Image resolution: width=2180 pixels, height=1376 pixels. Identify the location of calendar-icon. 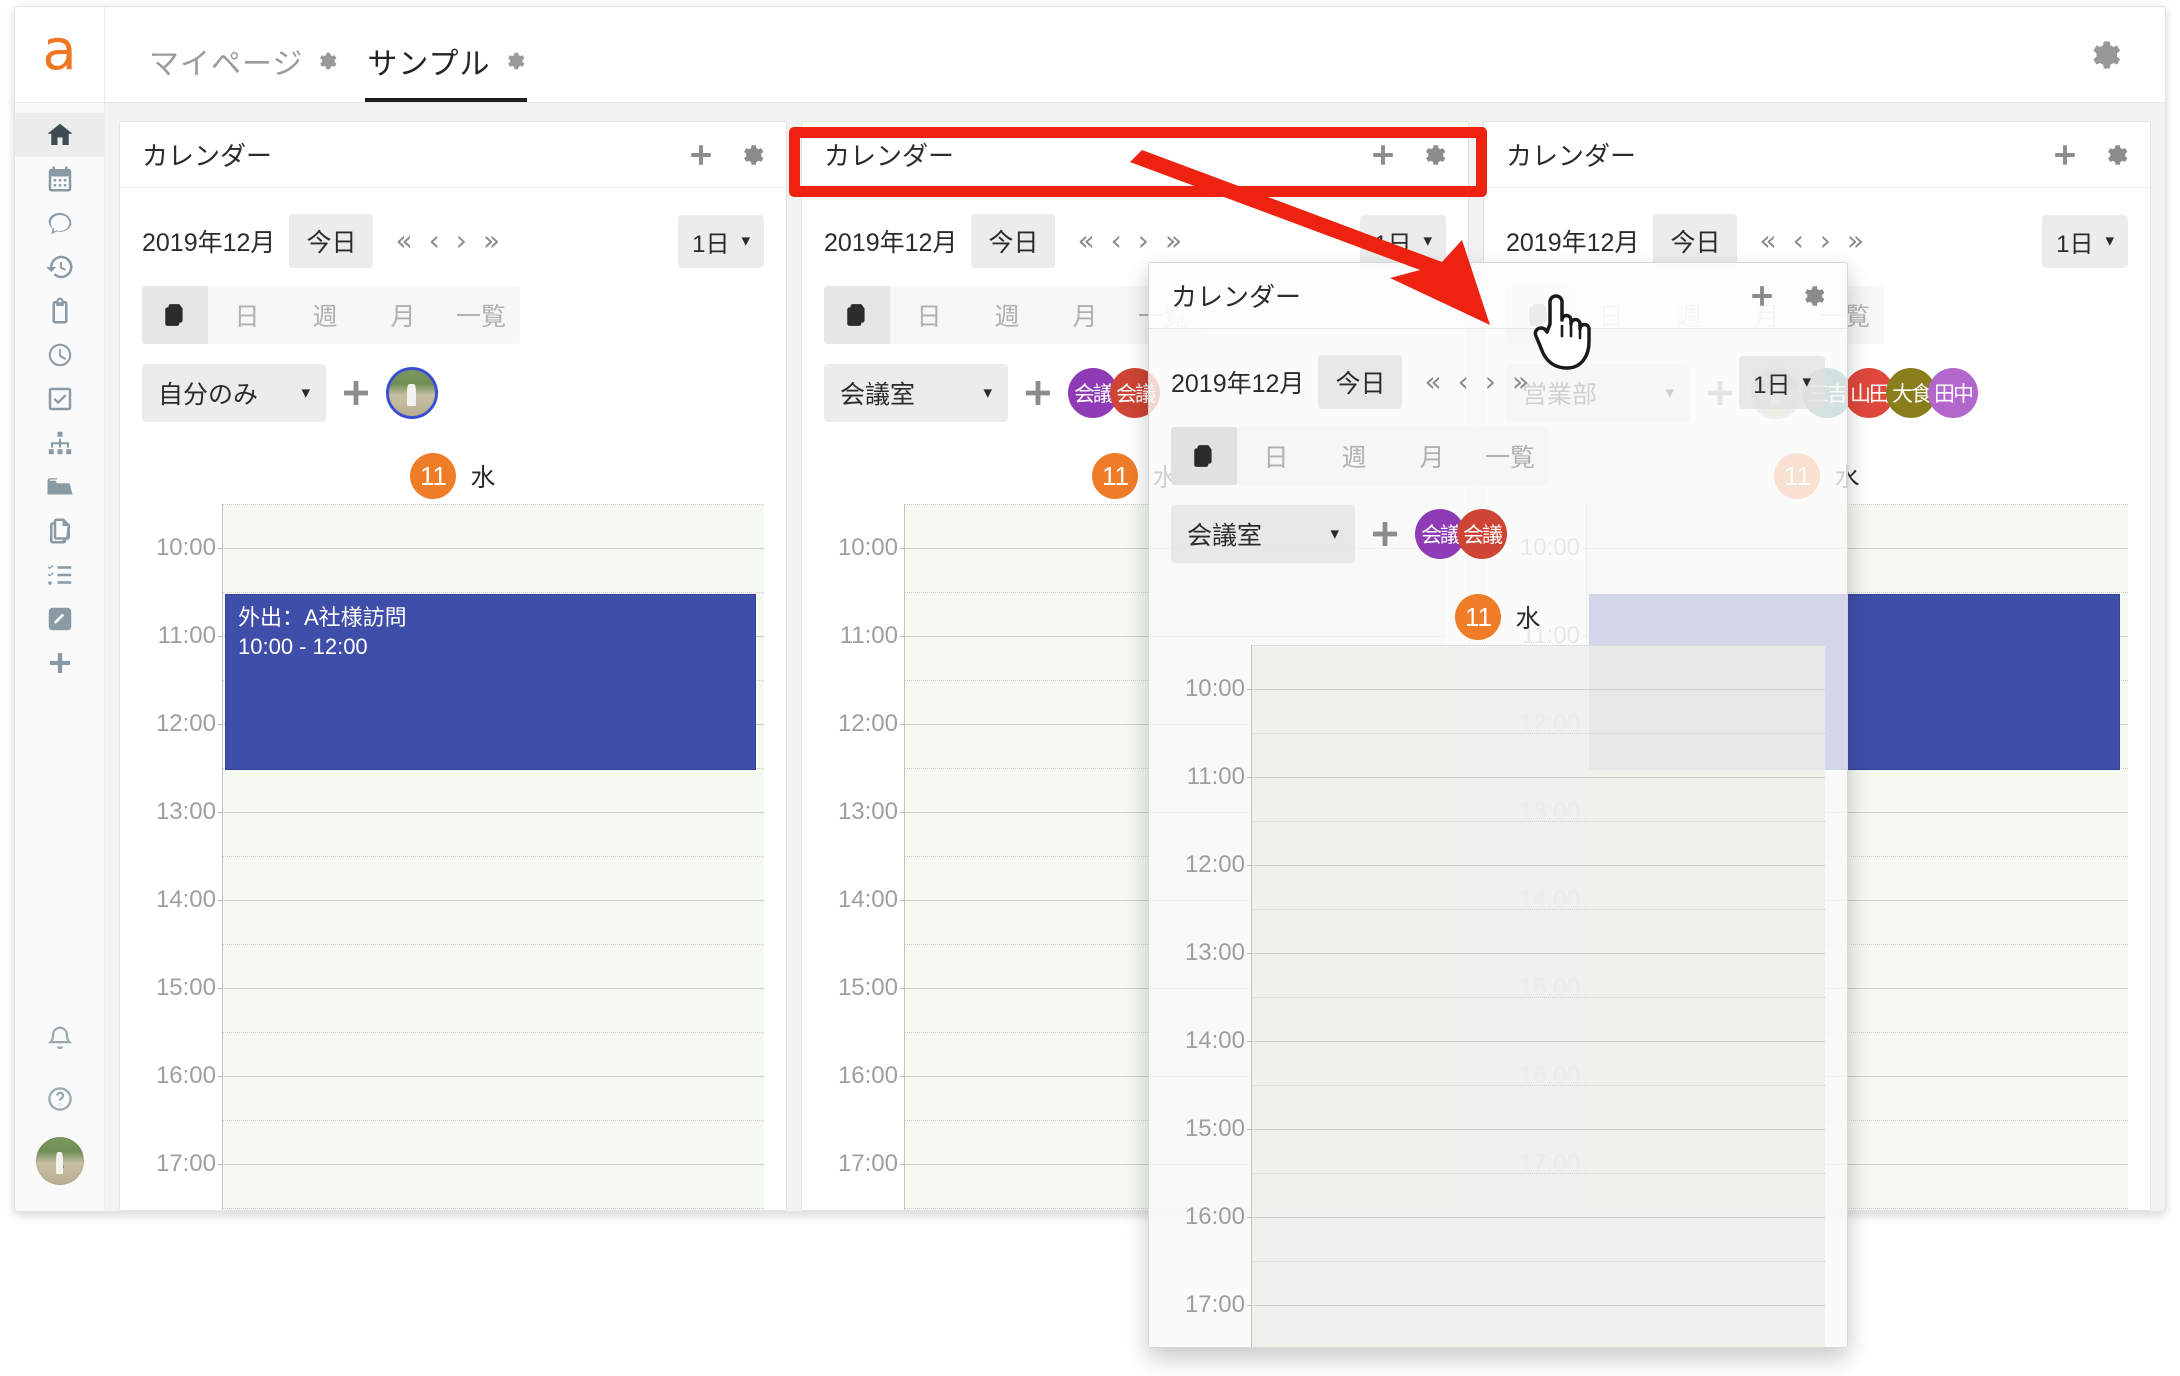
(59, 179).